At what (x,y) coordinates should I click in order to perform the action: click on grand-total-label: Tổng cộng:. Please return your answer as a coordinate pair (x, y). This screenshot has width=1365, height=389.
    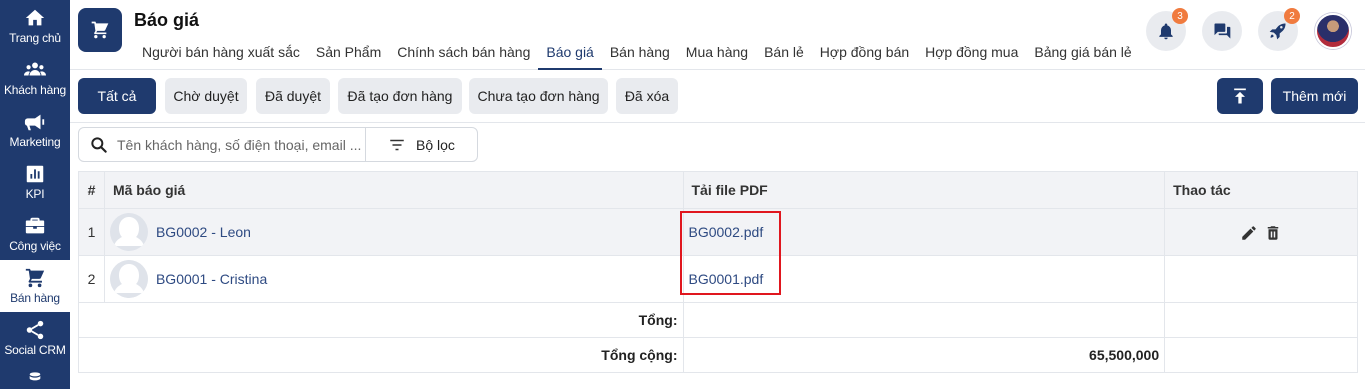
    Looking at the image, I should click on (381, 355).